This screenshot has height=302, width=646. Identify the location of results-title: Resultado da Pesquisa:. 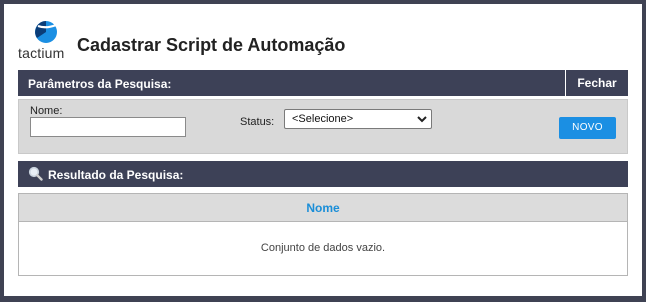
(116, 175).